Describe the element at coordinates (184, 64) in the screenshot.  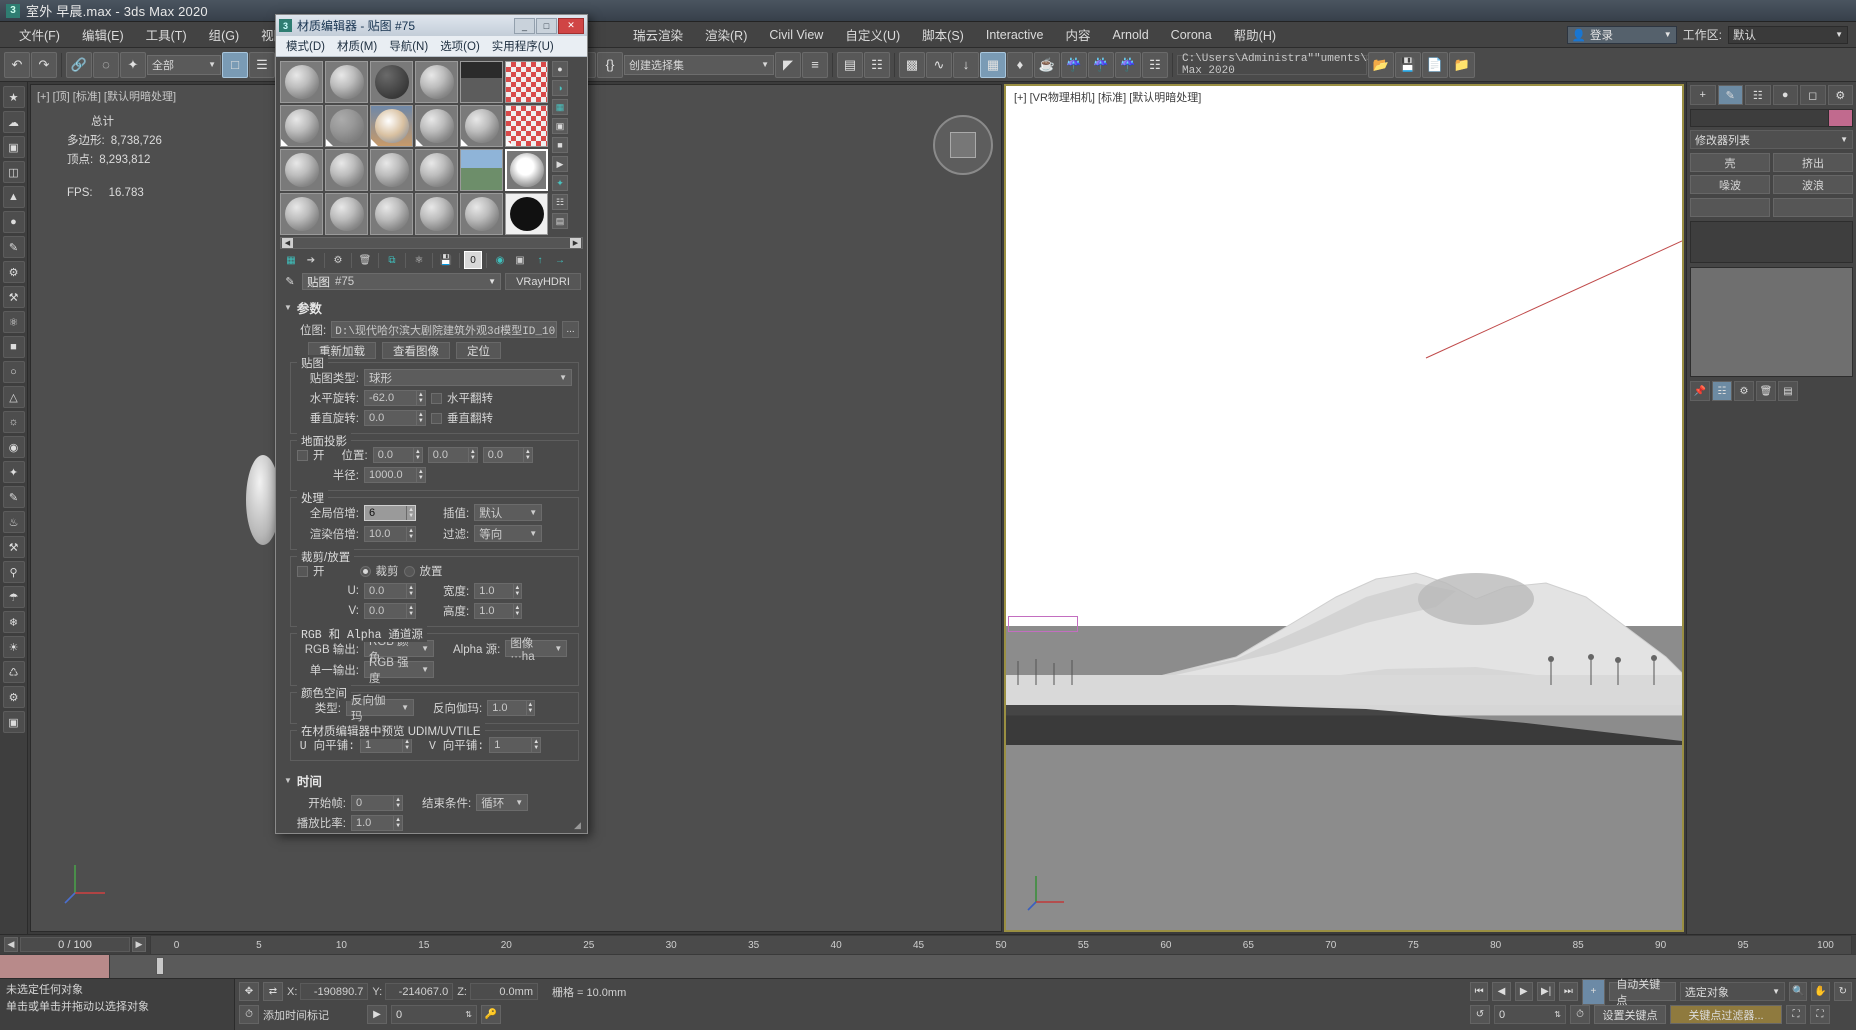
I see `selection-filter-dropdown: 全部 ▼` at that location.